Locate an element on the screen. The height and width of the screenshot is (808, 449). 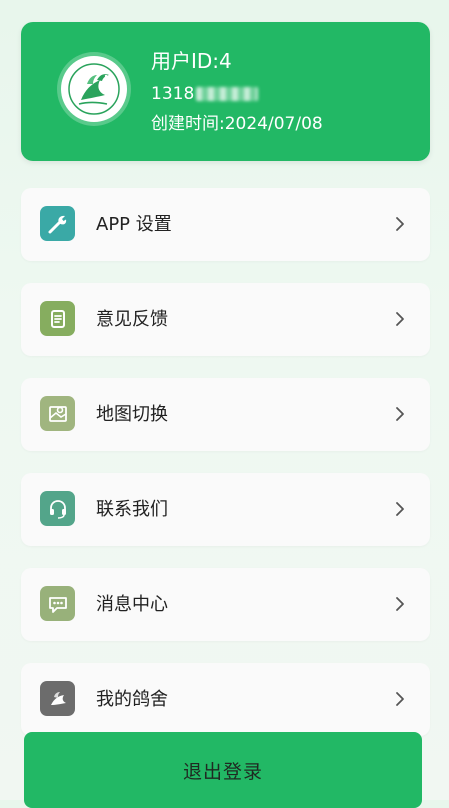
pigeon-logo-icon is located at coordinates (94, 89).